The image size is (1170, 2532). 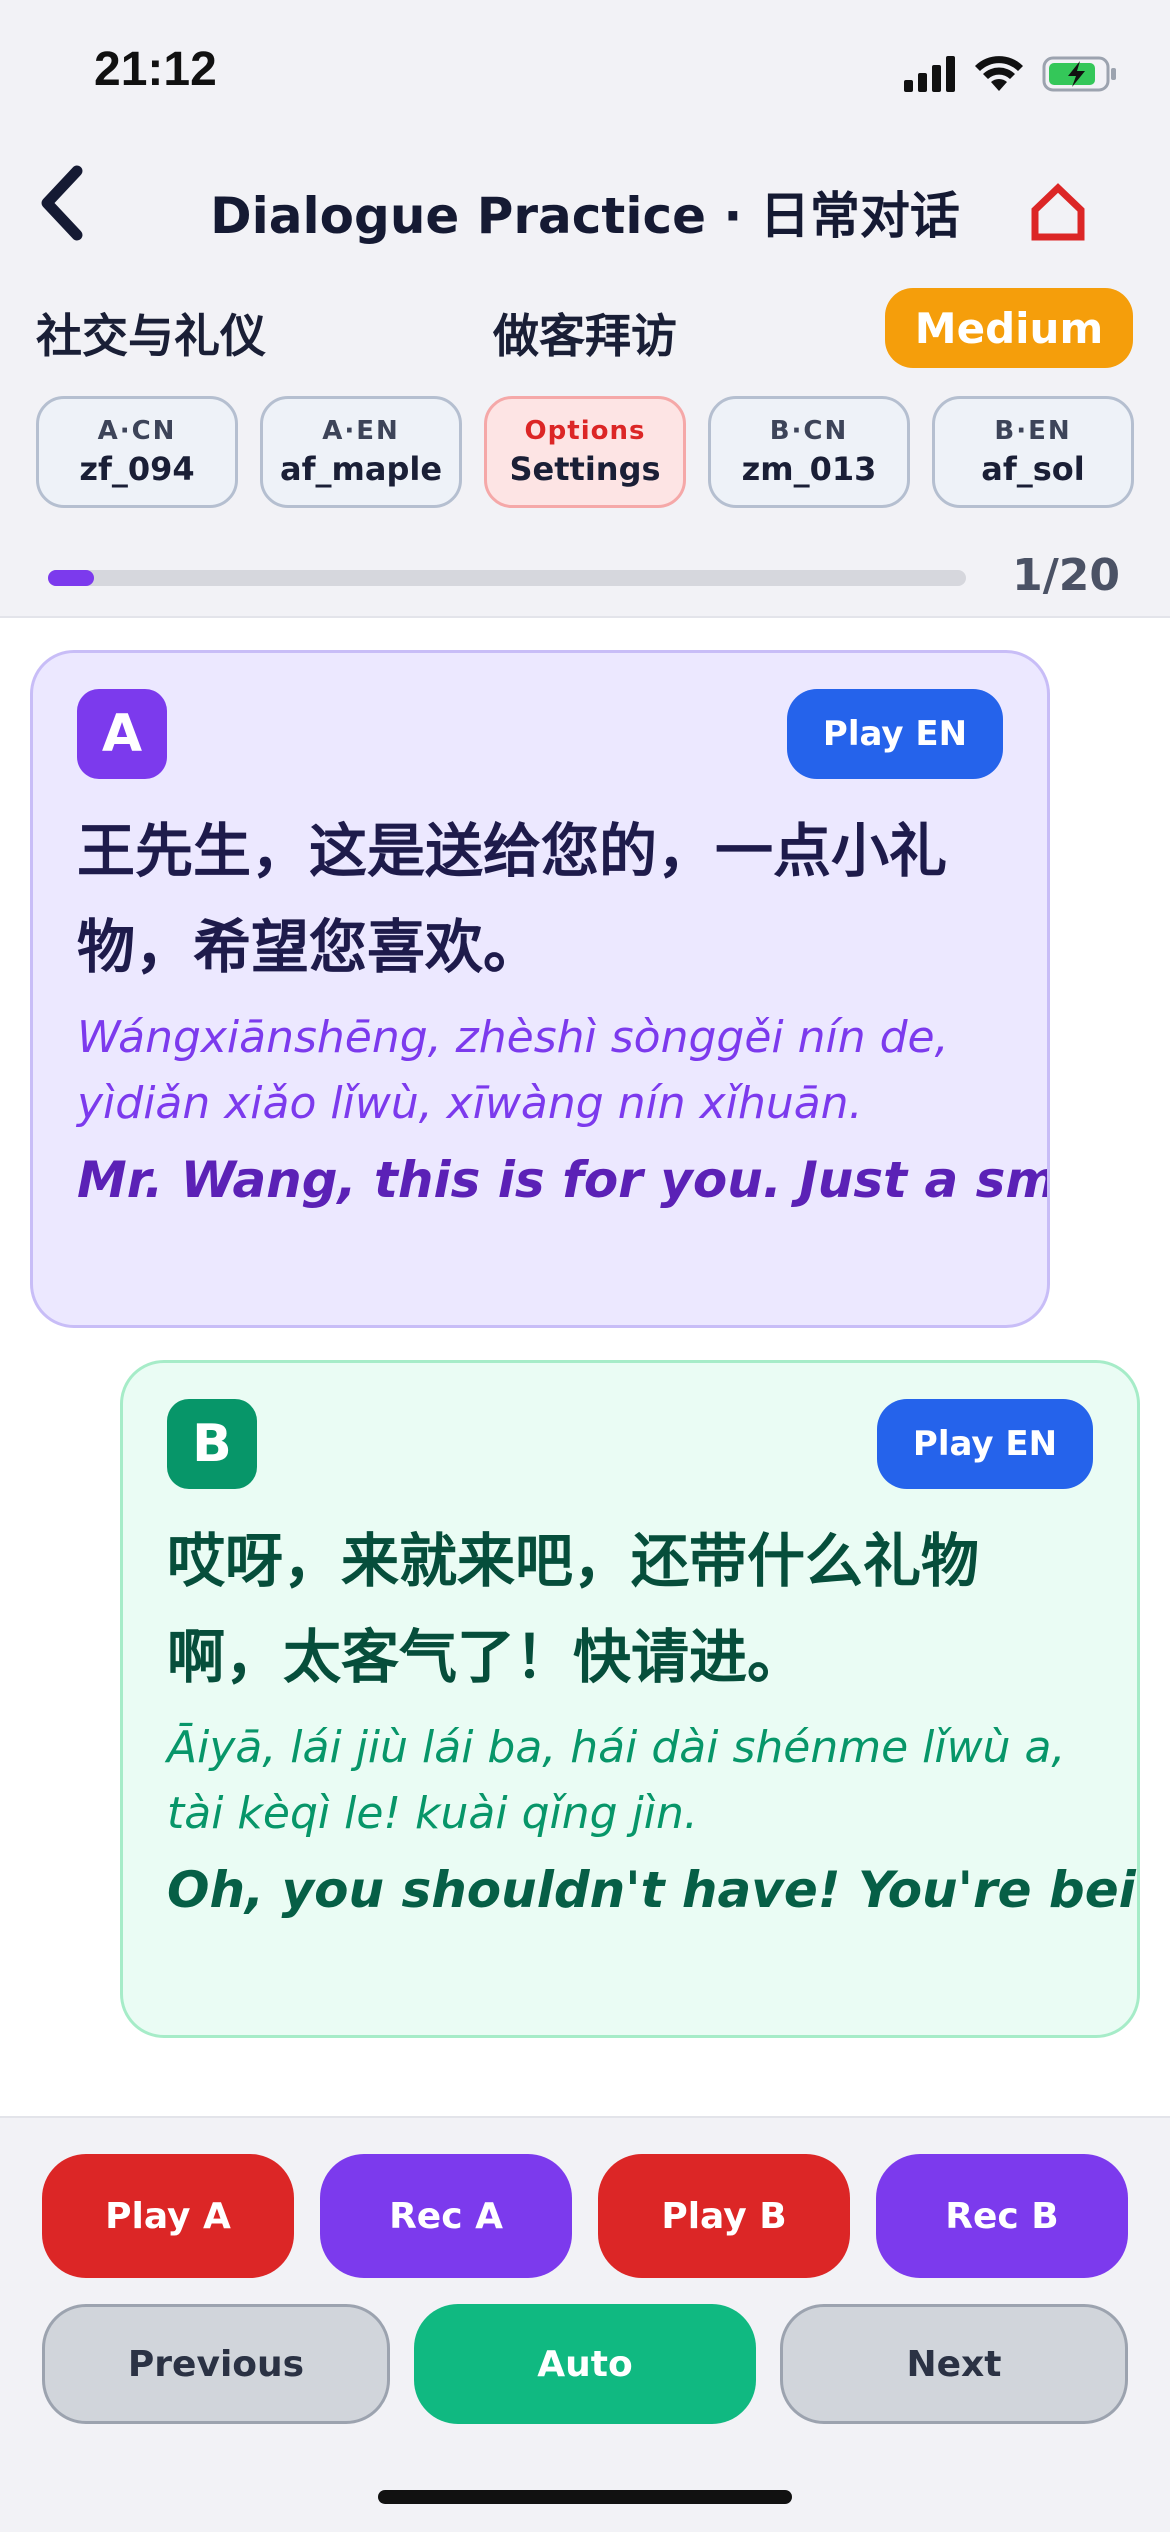 I want to click on home-icon, so click(x=1058, y=212).